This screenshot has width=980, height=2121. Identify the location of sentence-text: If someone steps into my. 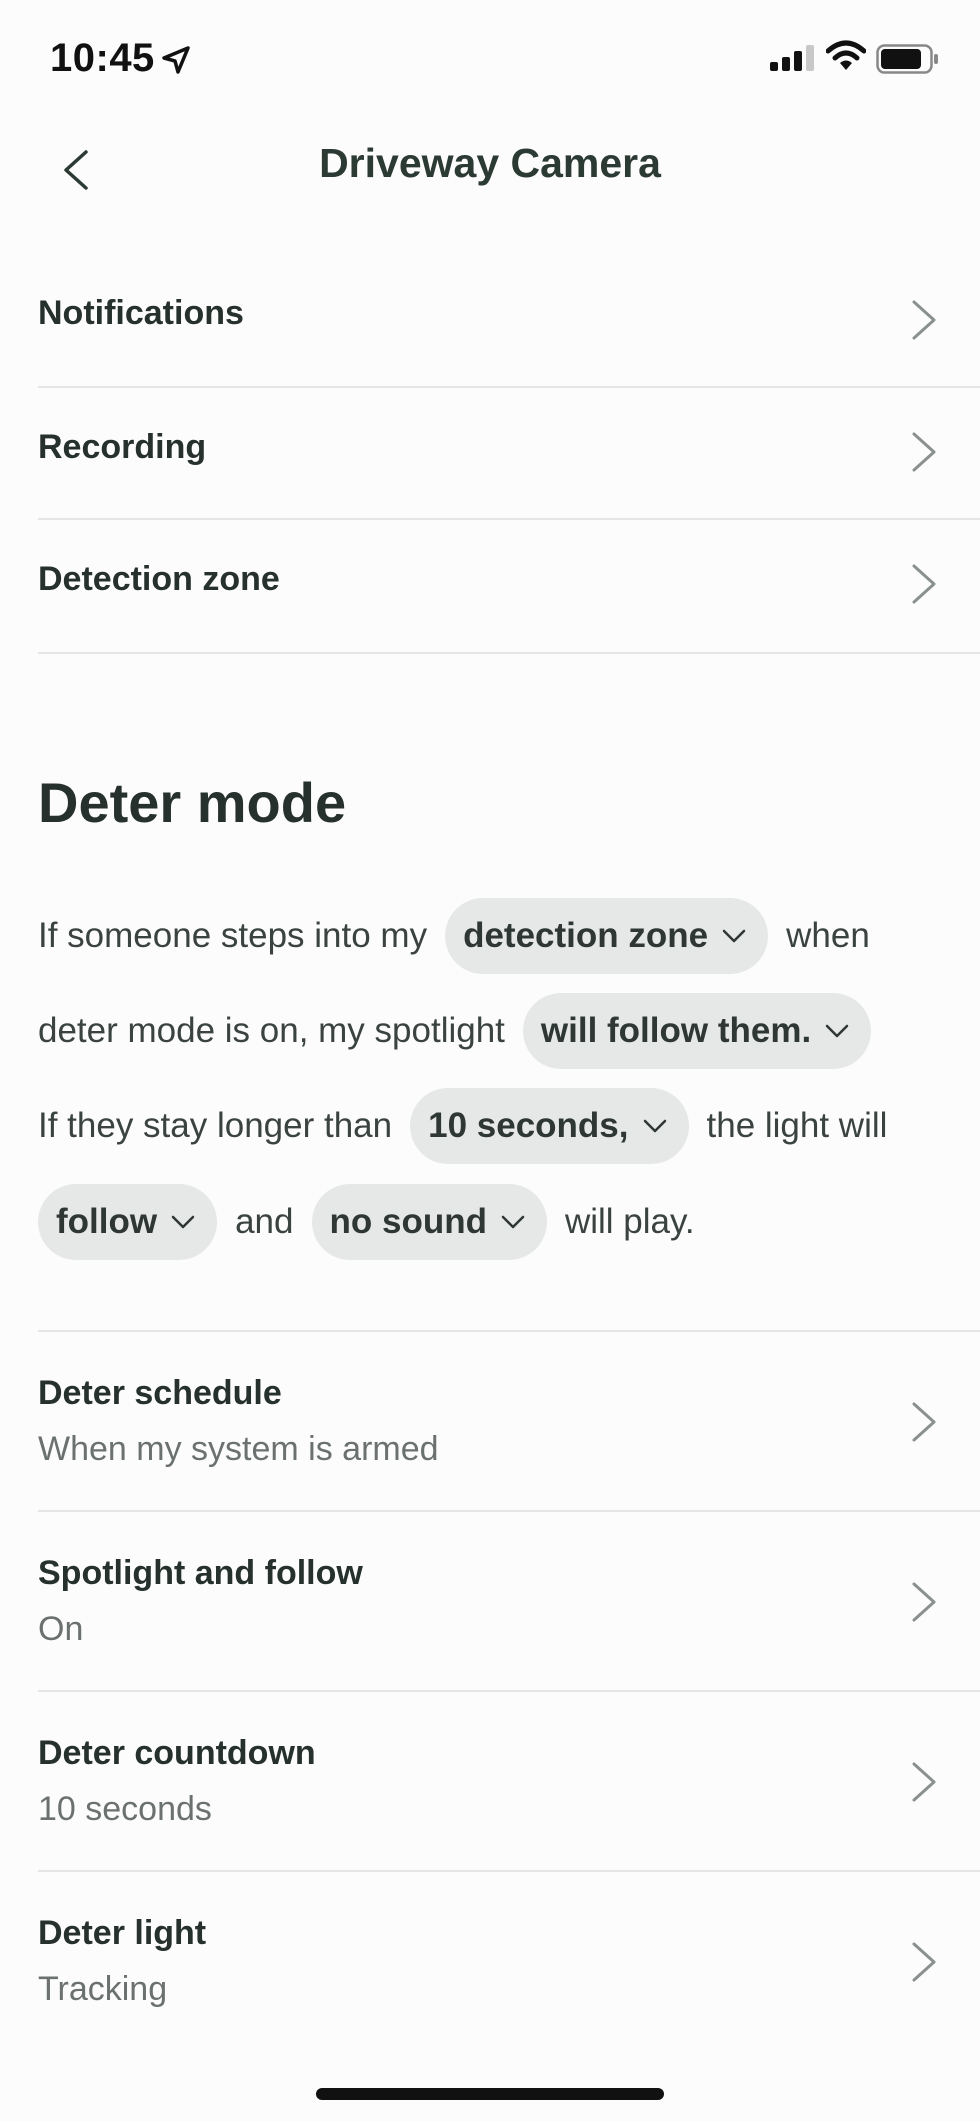
(233, 935).